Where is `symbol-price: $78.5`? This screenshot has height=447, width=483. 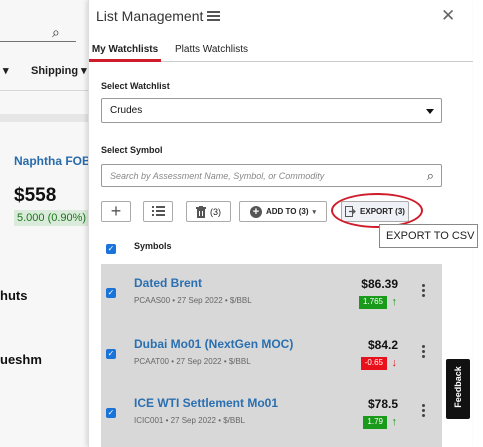
symbol-price: $78.5 is located at coordinates (382, 404).